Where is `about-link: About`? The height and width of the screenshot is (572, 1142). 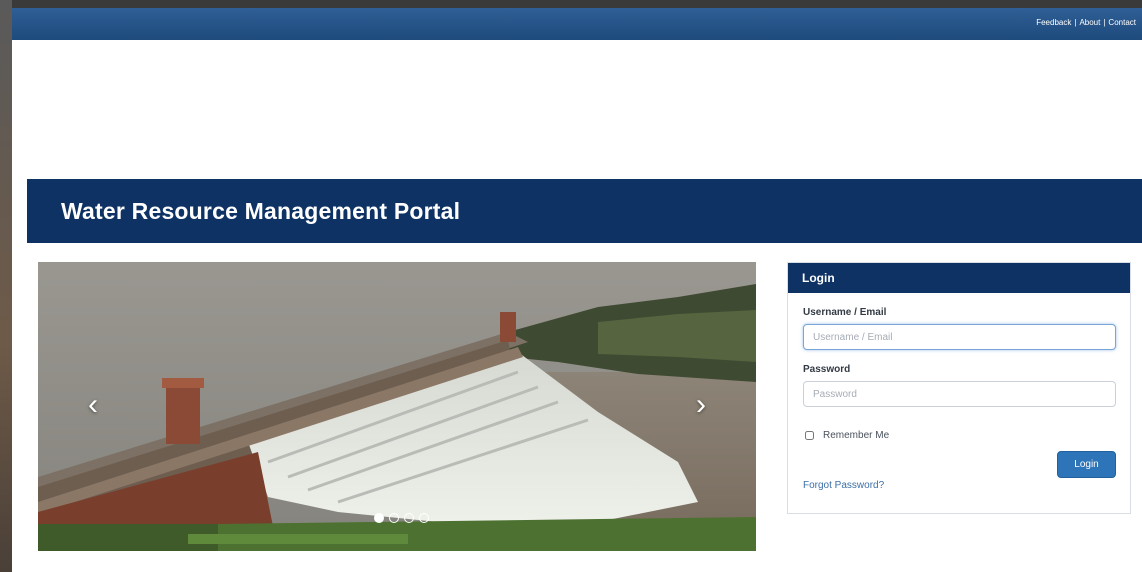 about-link: About is located at coordinates (1089, 22).